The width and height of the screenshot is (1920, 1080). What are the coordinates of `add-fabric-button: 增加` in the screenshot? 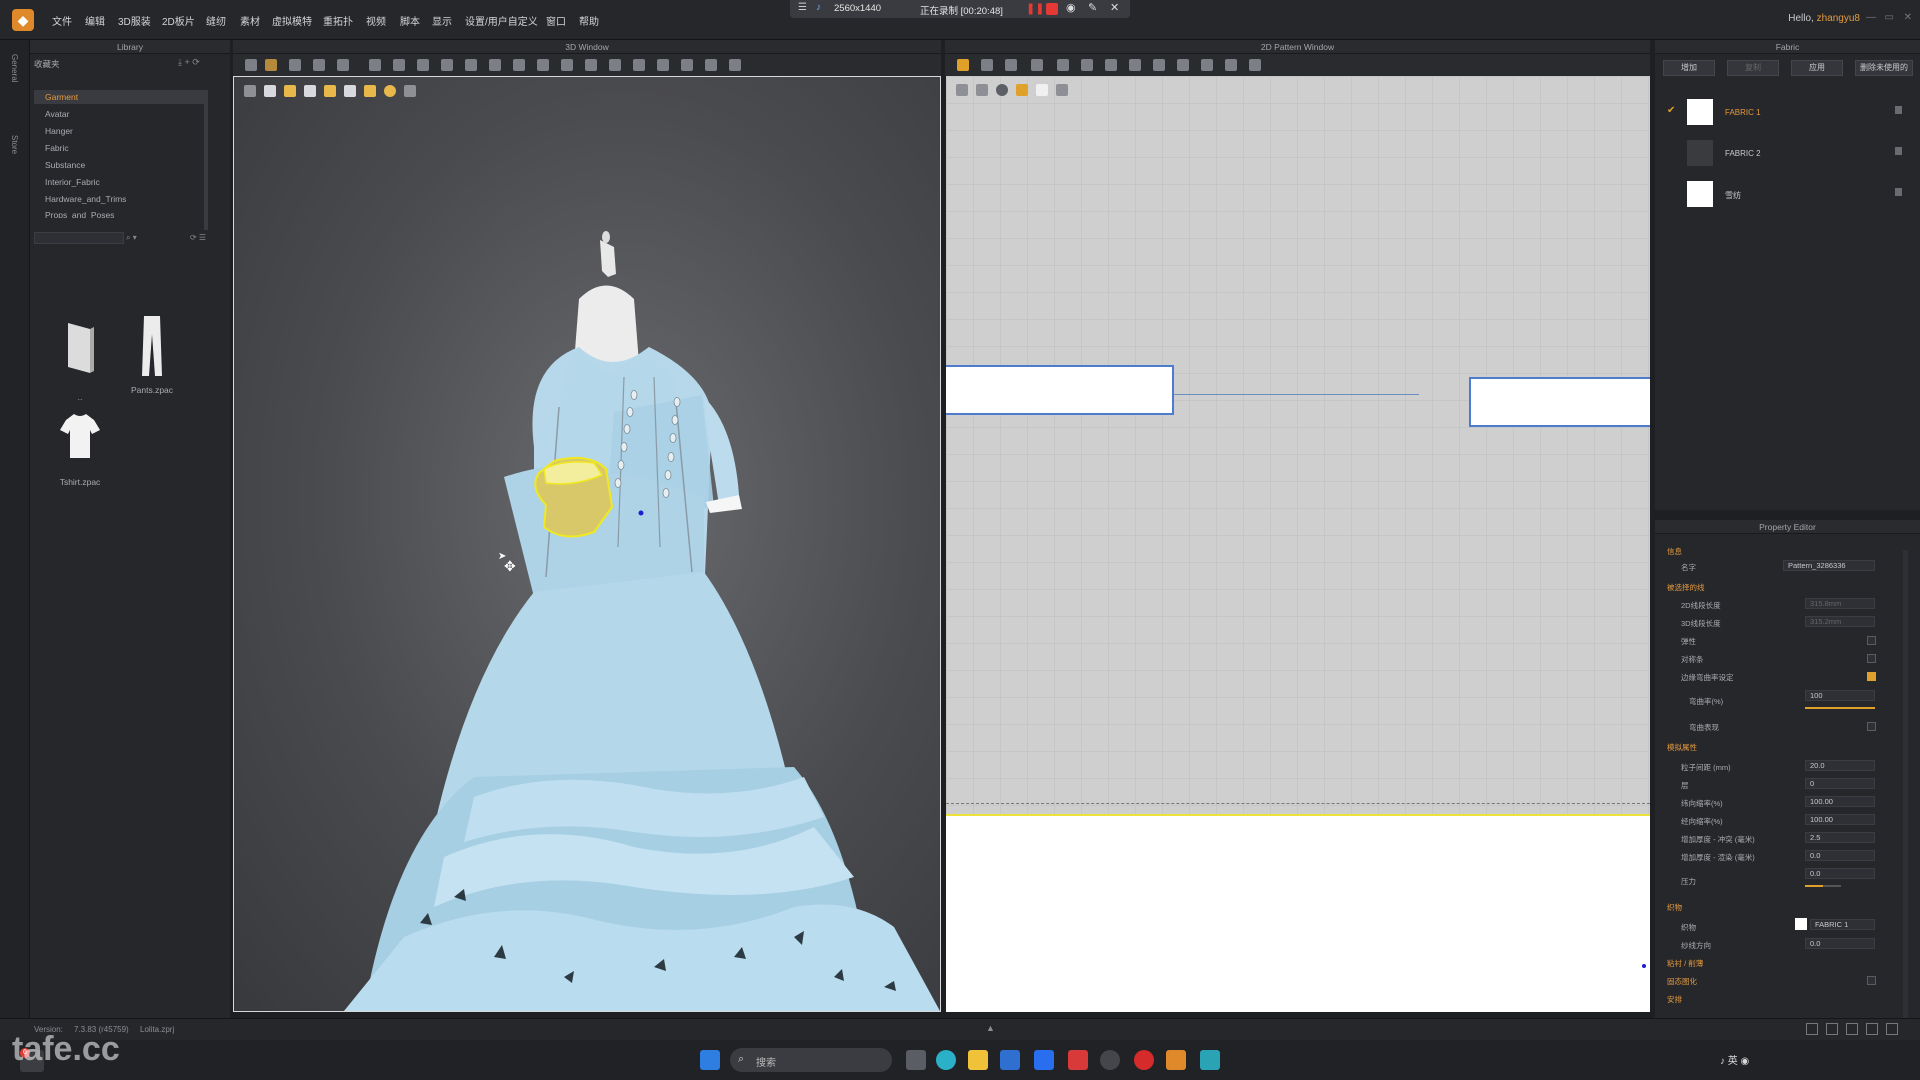 It's located at (1689, 68).